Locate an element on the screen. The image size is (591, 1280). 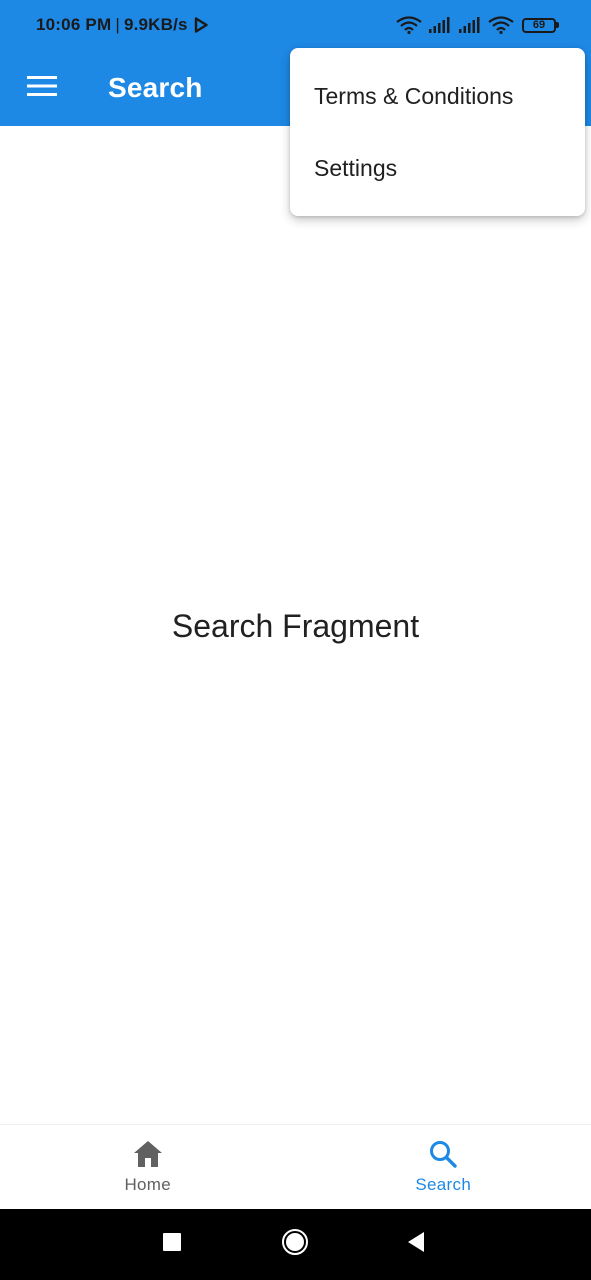
menu-item-settings: Settings is located at coordinates (437, 168).